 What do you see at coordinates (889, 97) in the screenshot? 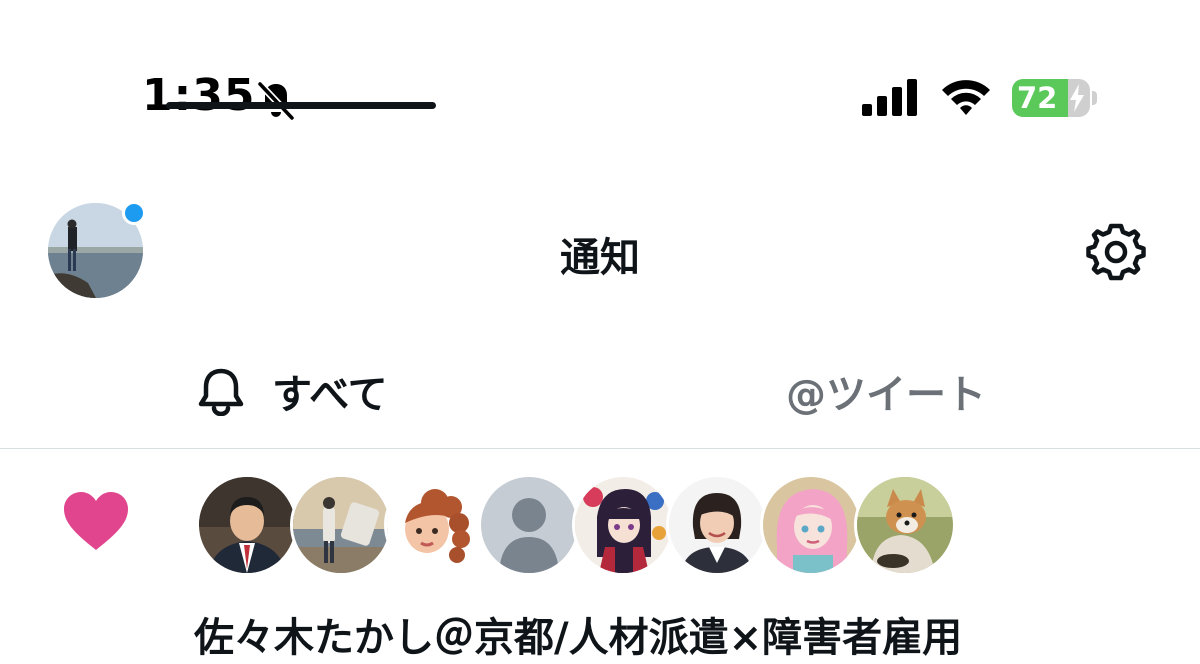
I see `cellular-signal-icon` at bounding box center [889, 97].